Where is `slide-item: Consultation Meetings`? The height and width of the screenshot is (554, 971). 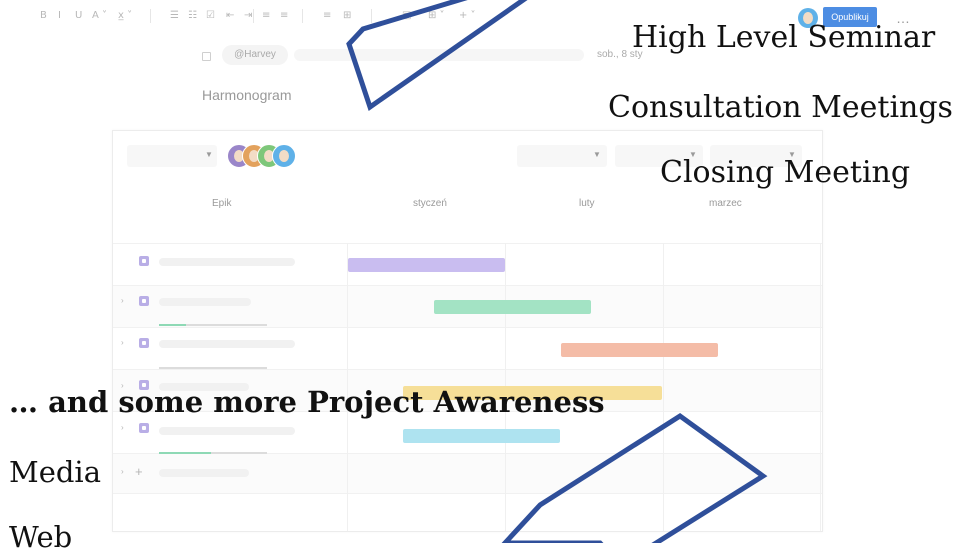
slide-item: Consultation Meetings is located at coordinates (780, 107).